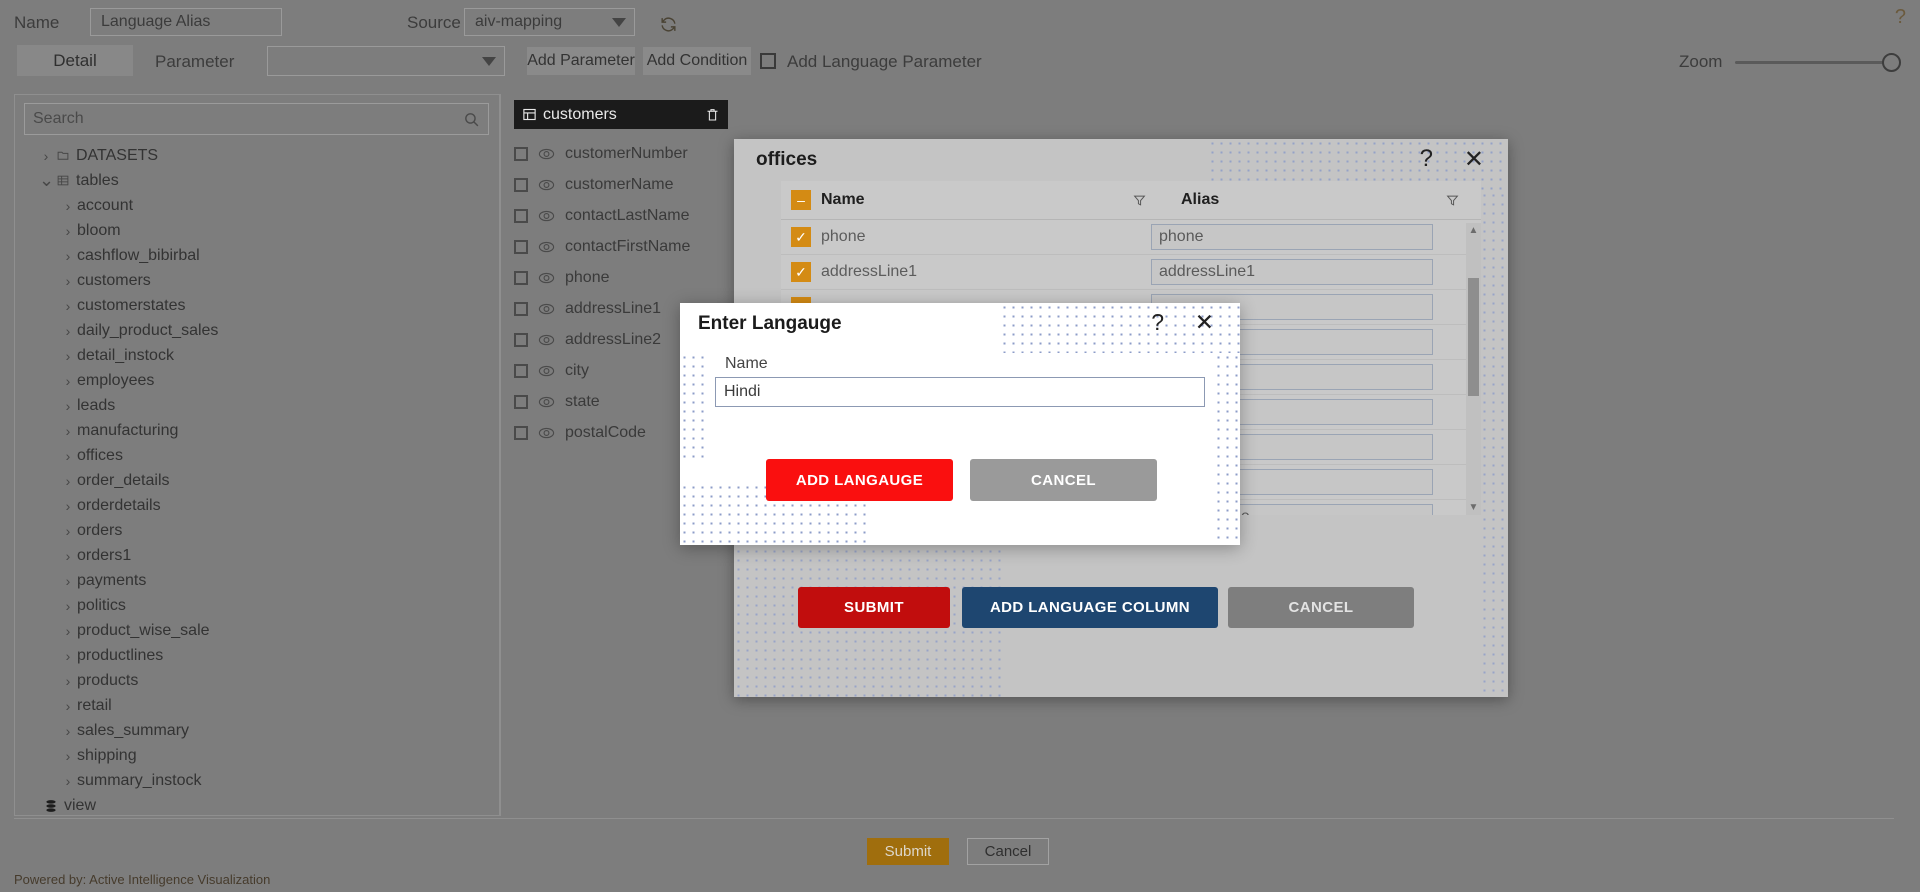 The width and height of the screenshot is (1920, 892). I want to click on customers-card-header: customers, so click(621, 114).